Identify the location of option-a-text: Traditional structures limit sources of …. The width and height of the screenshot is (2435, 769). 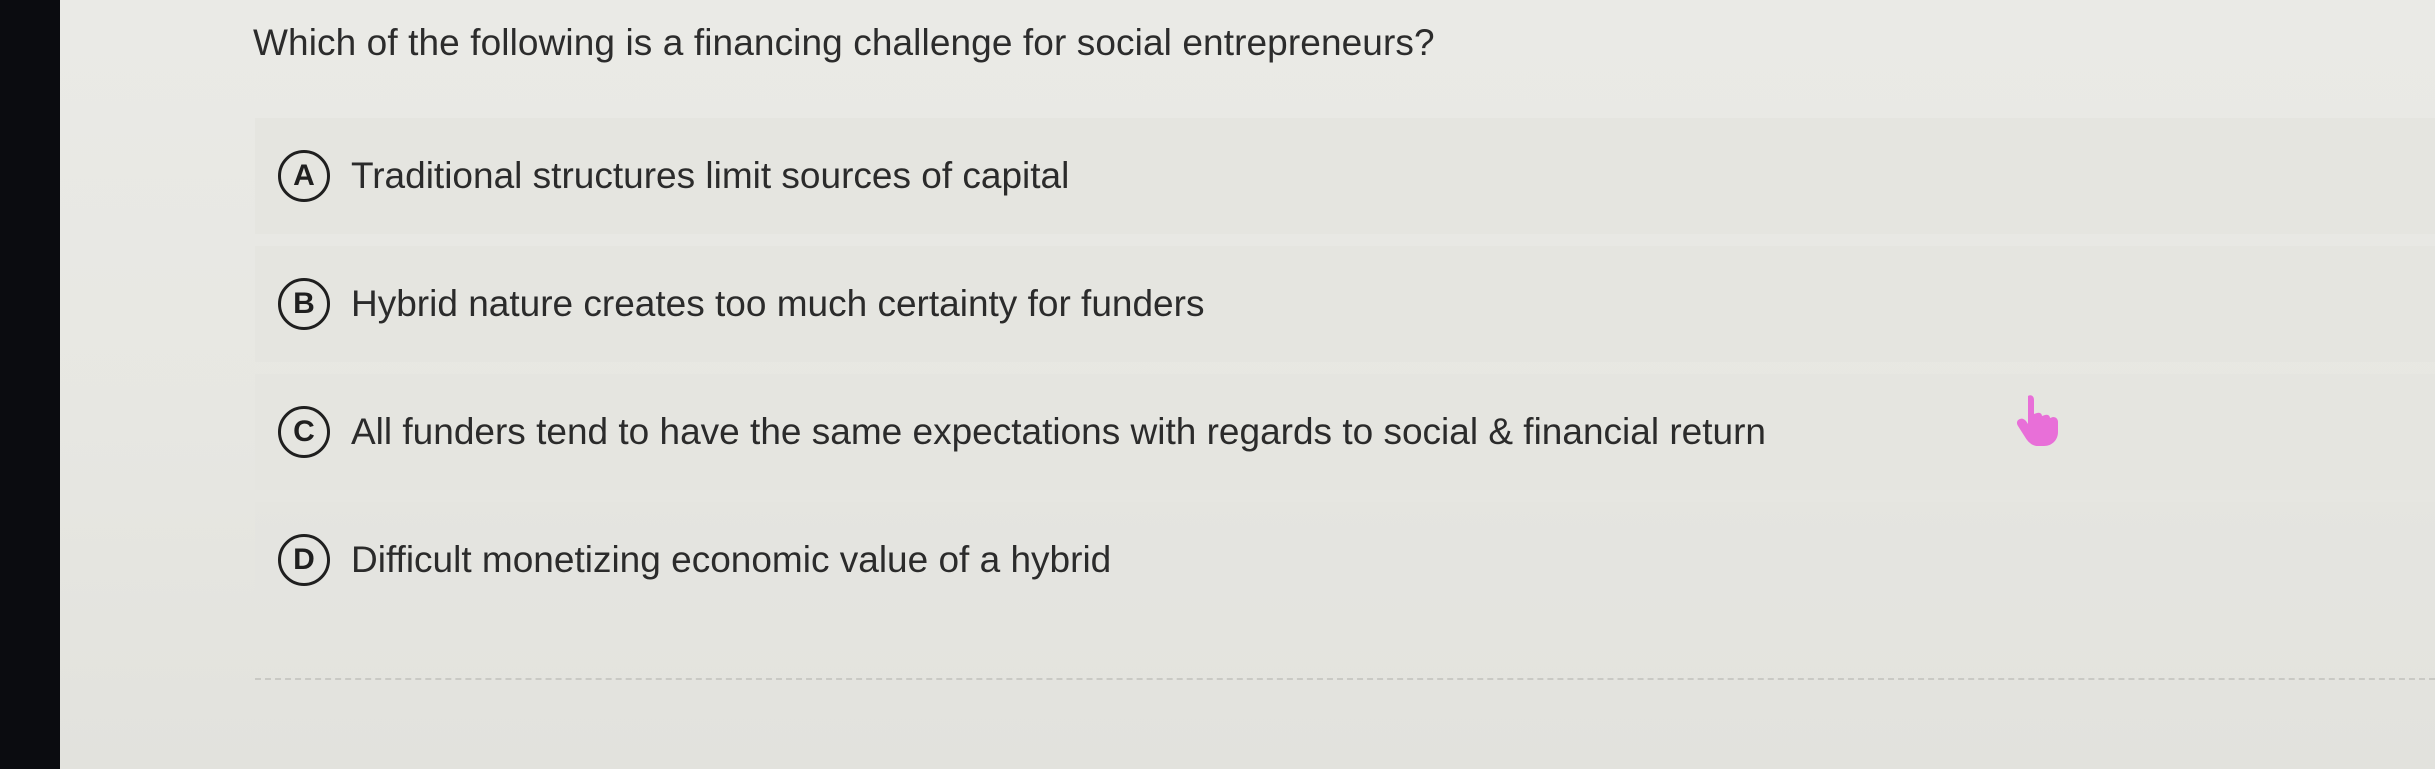
(710, 175).